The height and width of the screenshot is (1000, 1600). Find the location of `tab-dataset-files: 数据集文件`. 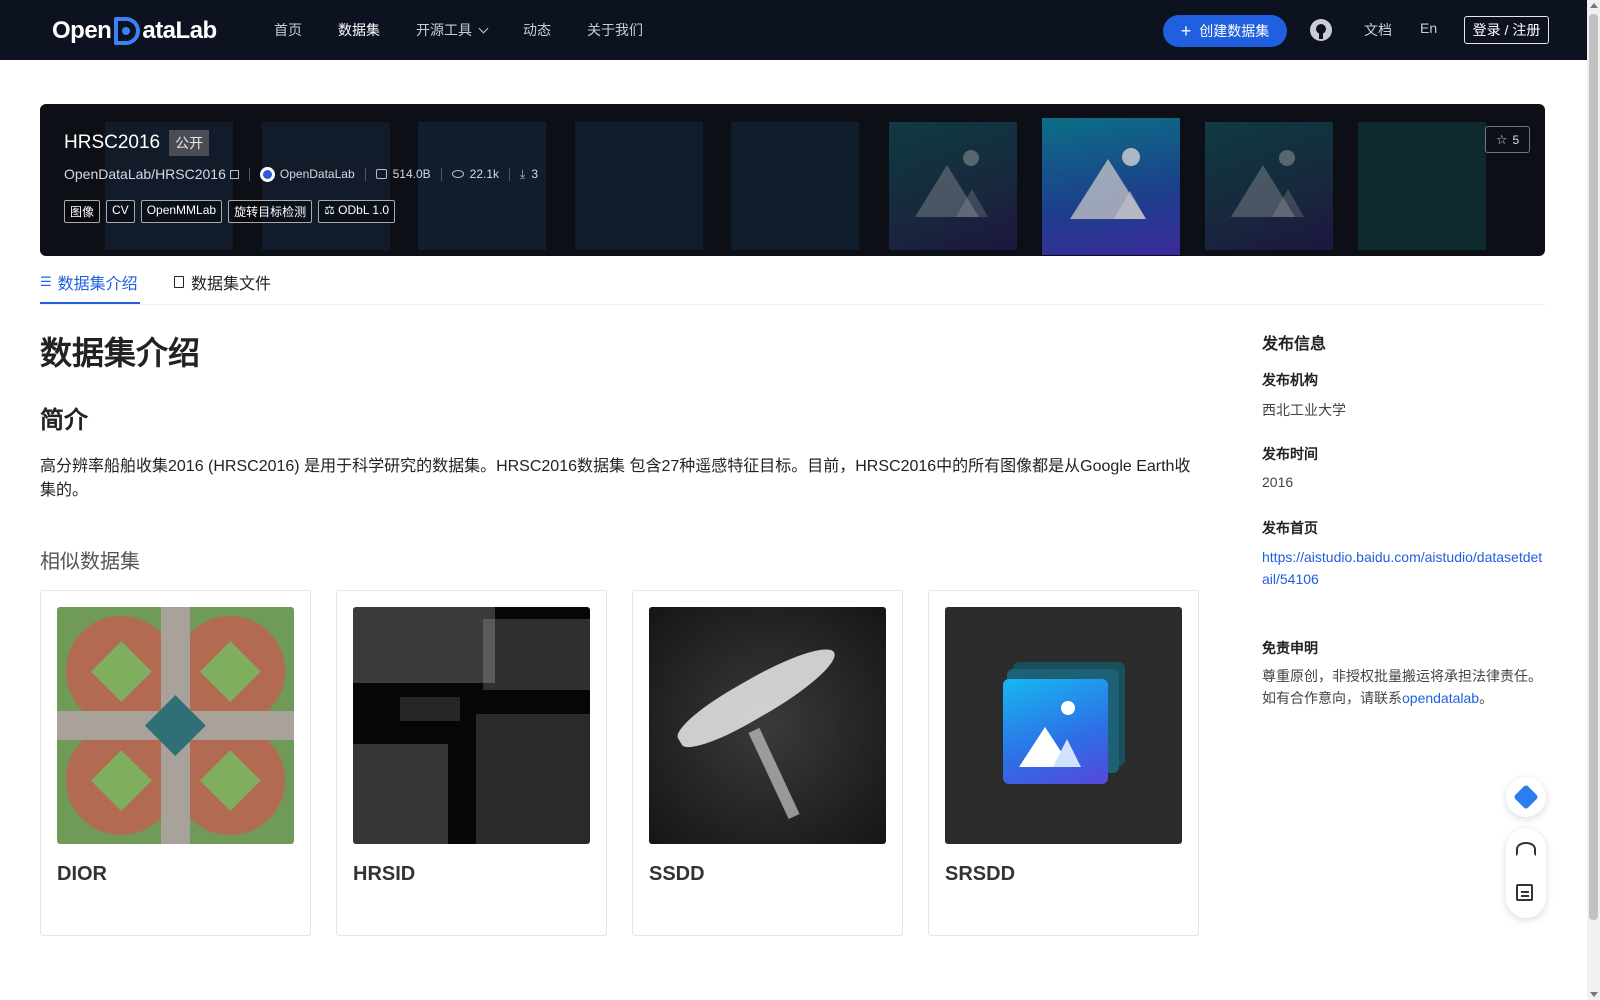

tab-dataset-files: 数据集文件 is located at coordinates (222, 282).